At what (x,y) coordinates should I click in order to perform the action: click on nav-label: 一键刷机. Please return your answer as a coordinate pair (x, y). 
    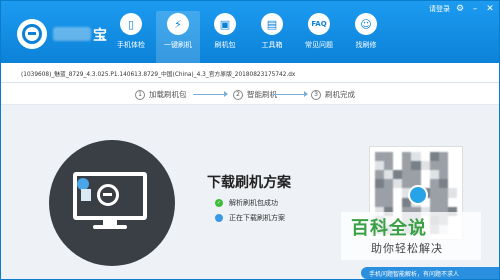
    Looking at the image, I should click on (178, 45).